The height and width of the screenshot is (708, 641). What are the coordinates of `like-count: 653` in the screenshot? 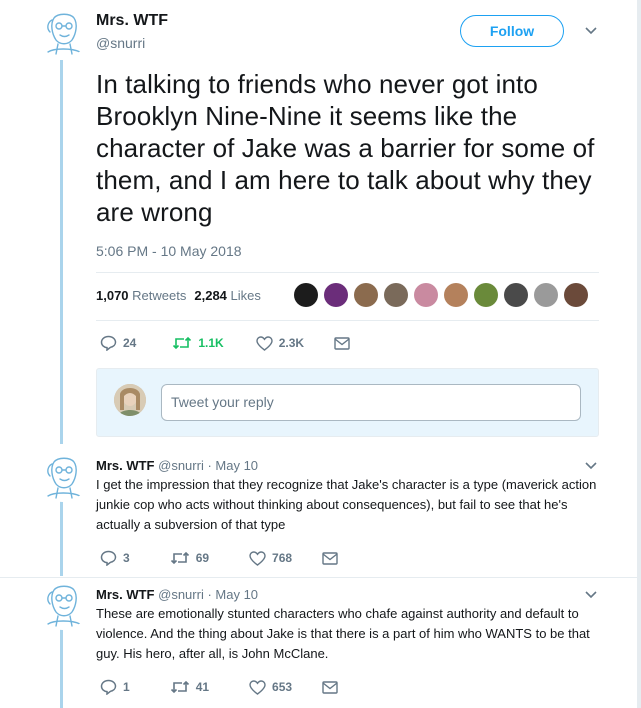 It's located at (282, 687).